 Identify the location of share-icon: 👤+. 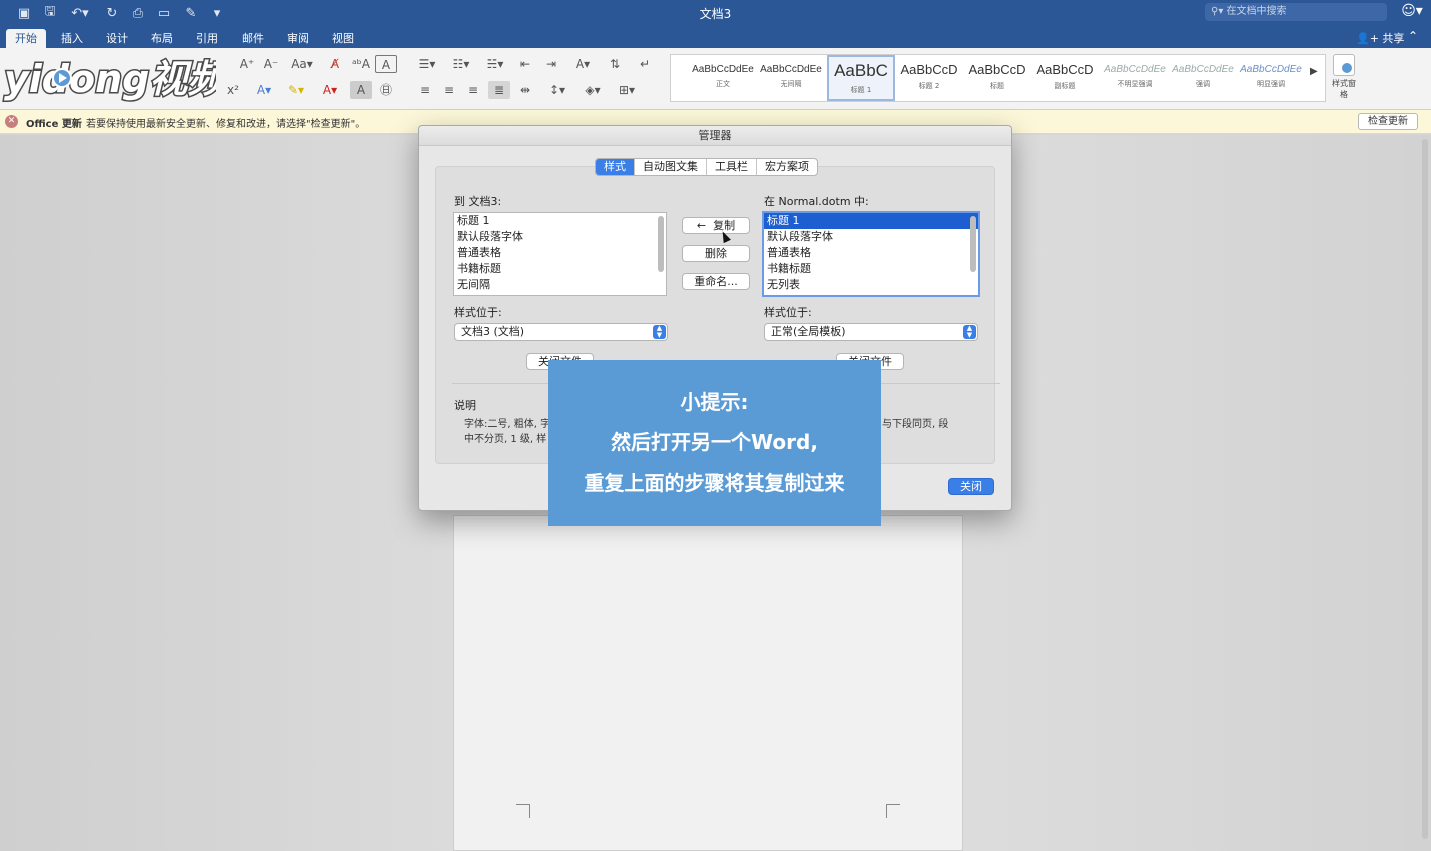
(1367, 38).